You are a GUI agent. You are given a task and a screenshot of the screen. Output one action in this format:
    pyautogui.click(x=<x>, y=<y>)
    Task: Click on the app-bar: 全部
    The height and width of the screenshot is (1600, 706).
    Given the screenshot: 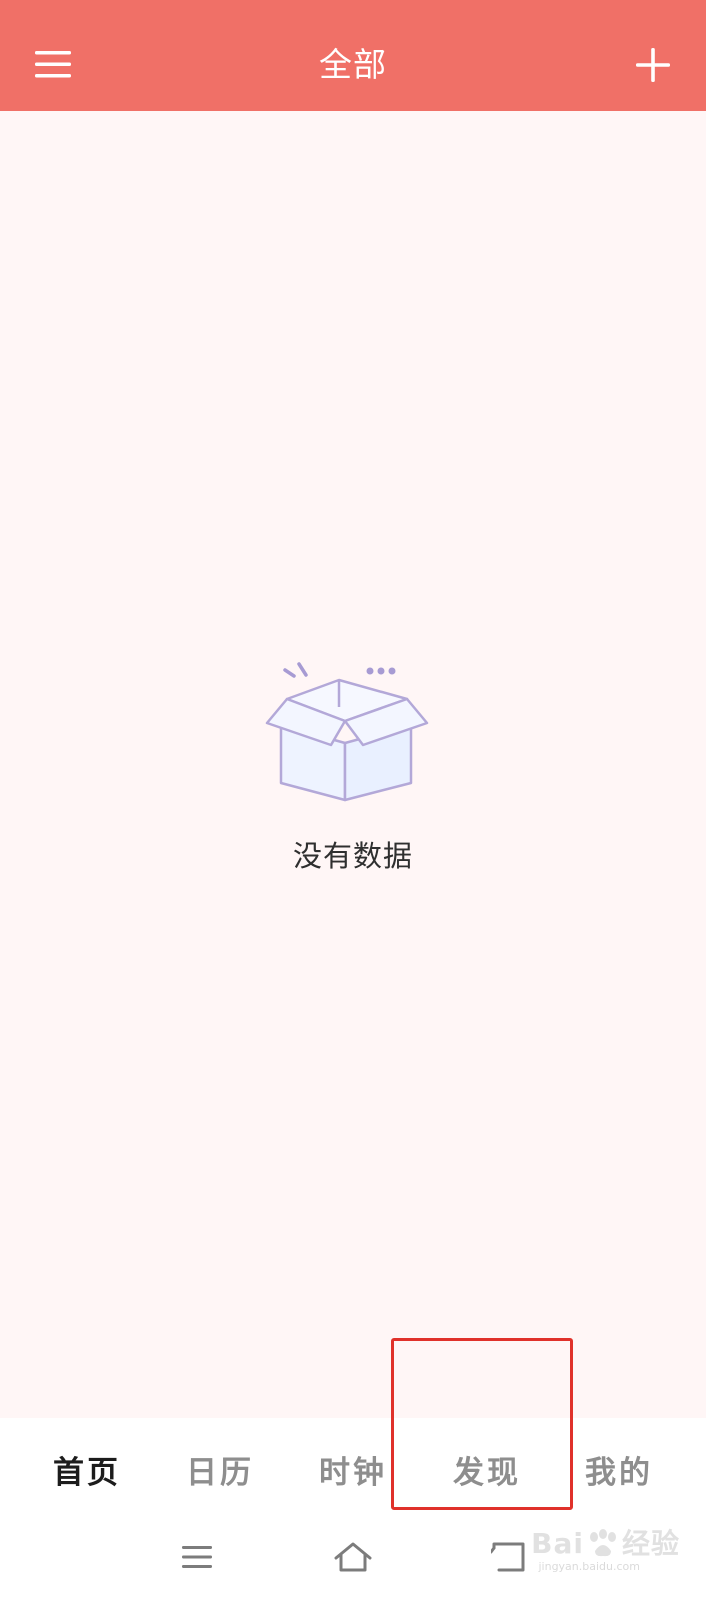 What is the action you would take?
    pyautogui.click(x=353, y=55)
    